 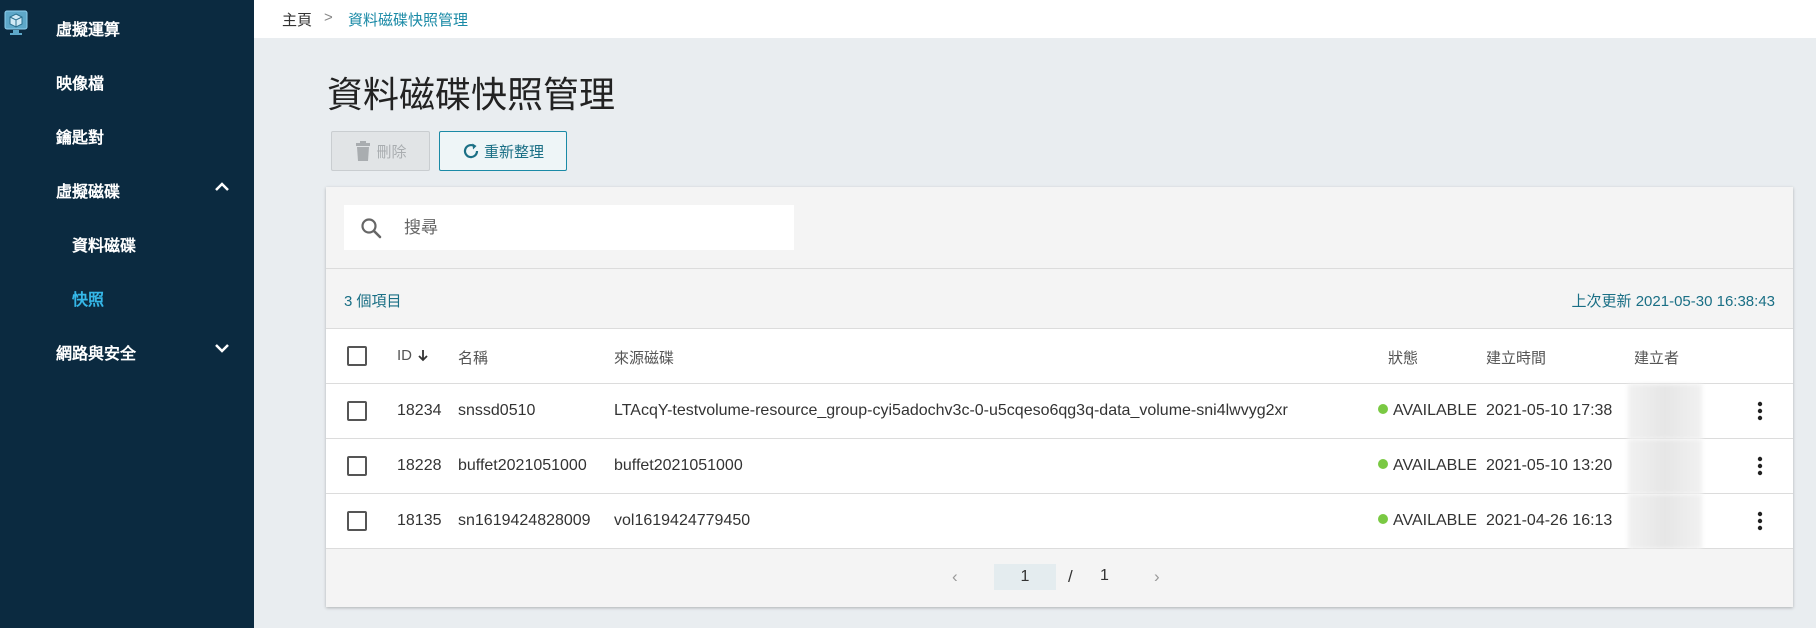 What do you see at coordinates (1104, 575) in the screenshot?
I see `page-total: 1` at bounding box center [1104, 575].